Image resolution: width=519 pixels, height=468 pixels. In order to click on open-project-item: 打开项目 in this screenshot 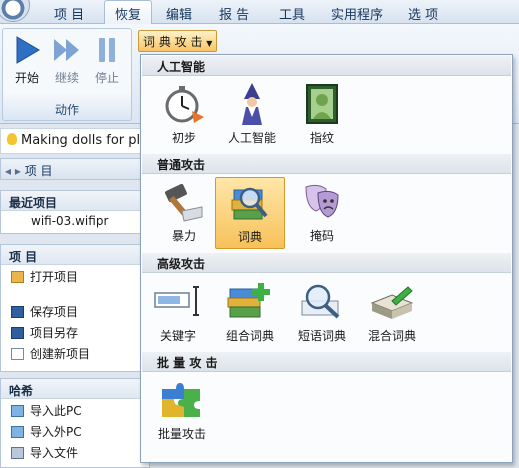, I will do `click(75, 275)`.